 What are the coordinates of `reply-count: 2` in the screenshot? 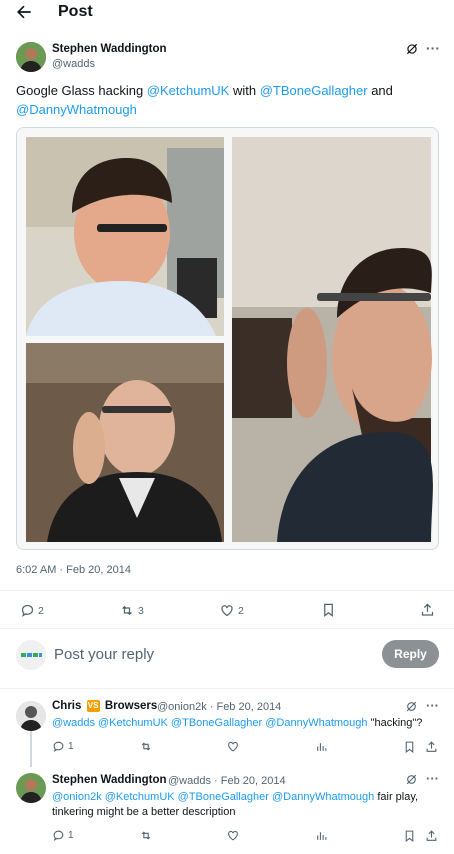 It's located at (41, 611).